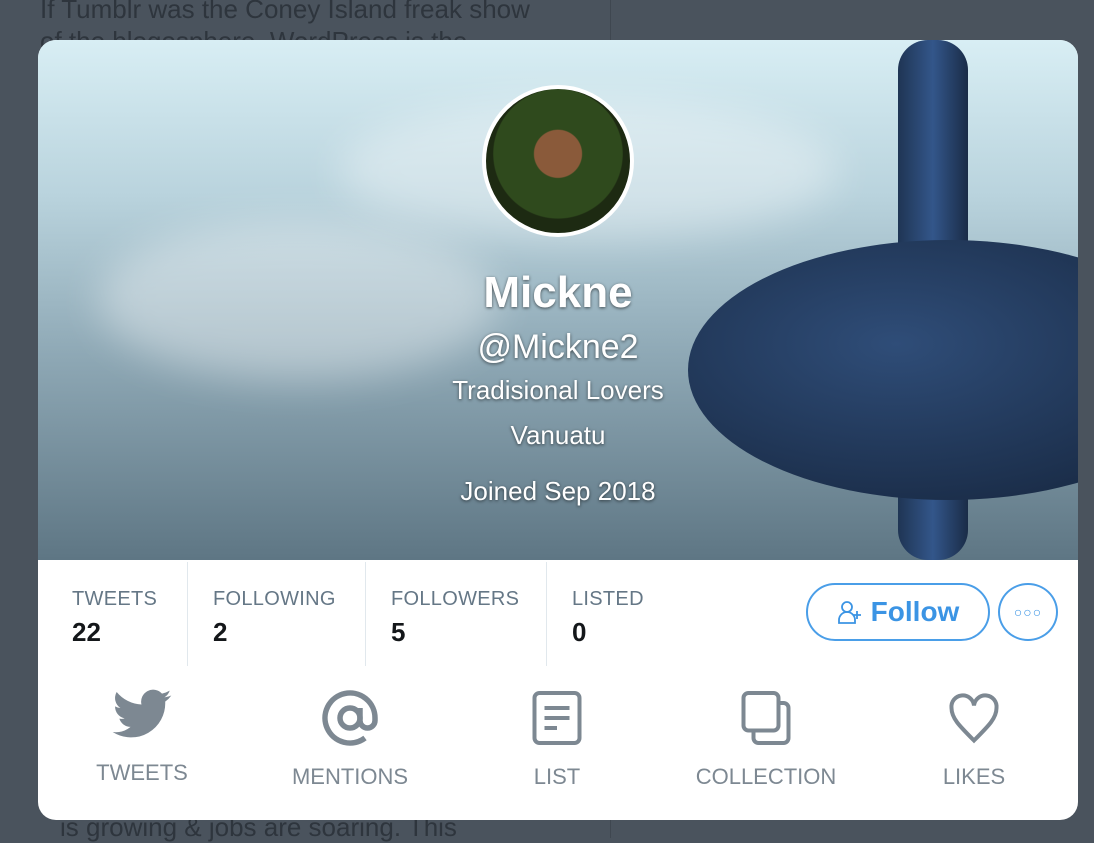 The image size is (1094, 843). I want to click on bird-icon, so click(142, 713).